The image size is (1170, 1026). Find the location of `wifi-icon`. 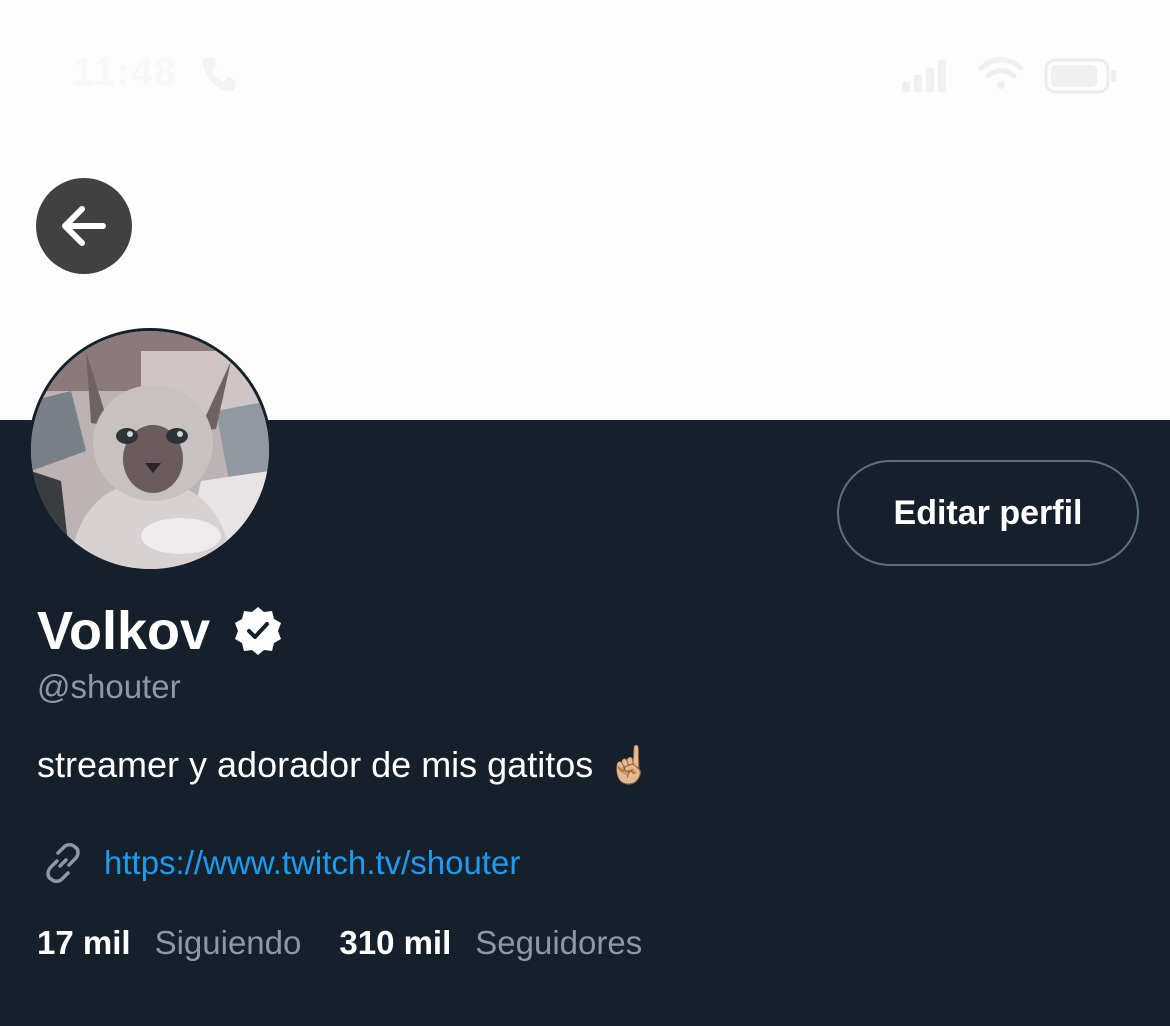

wifi-icon is located at coordinates (1001, 76).